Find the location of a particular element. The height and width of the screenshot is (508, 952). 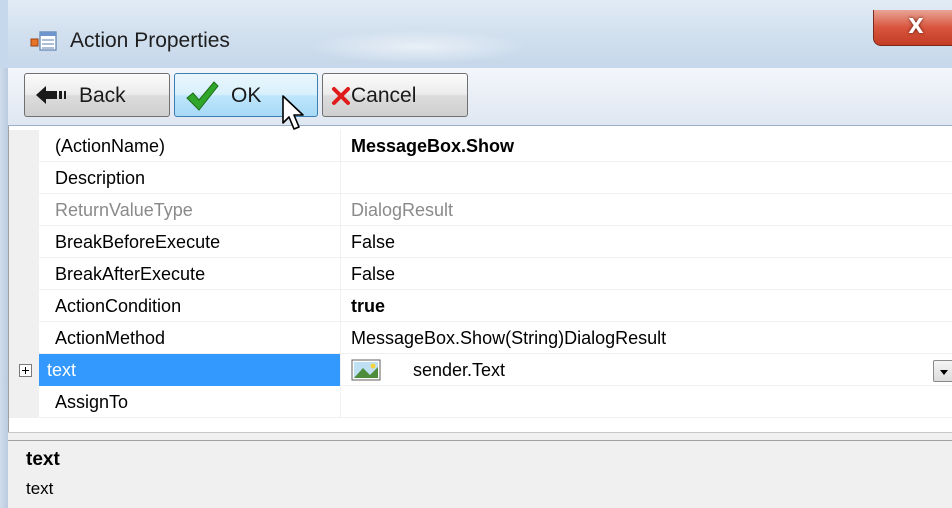

back-button-label: Back is located at coordinates (102, 95).